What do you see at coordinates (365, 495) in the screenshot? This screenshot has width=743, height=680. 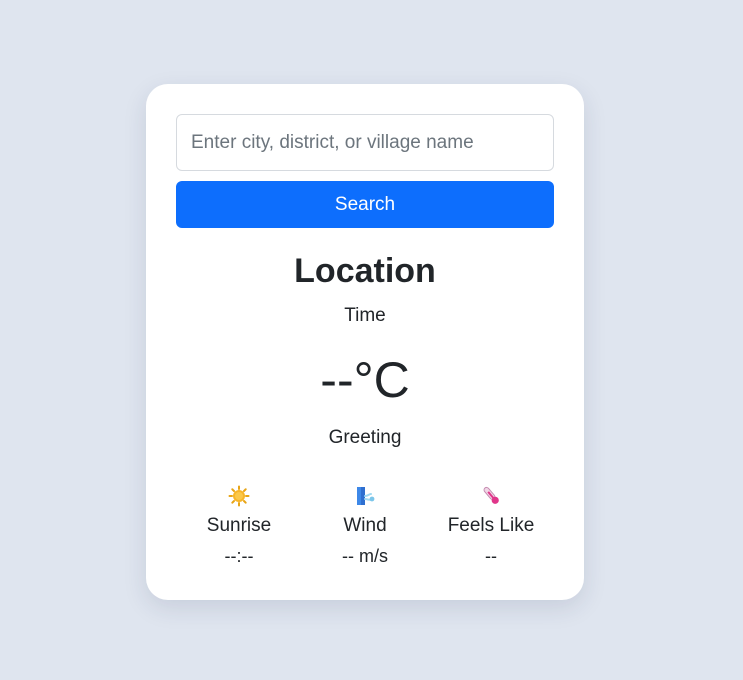 I see `wind-icon` at bounding box center [365, 495].